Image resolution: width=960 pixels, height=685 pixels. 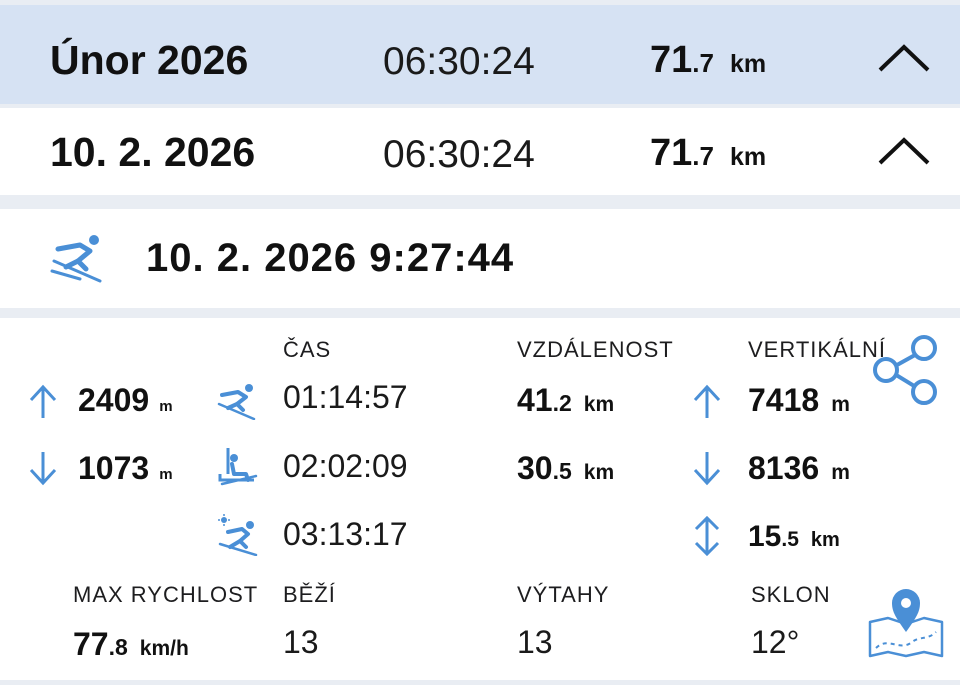 What do you see at coordinates (817, 349) in the screenshot?
I see `vertical-header: VERTIKÁLNÍ` at bounding box center [817, 349].